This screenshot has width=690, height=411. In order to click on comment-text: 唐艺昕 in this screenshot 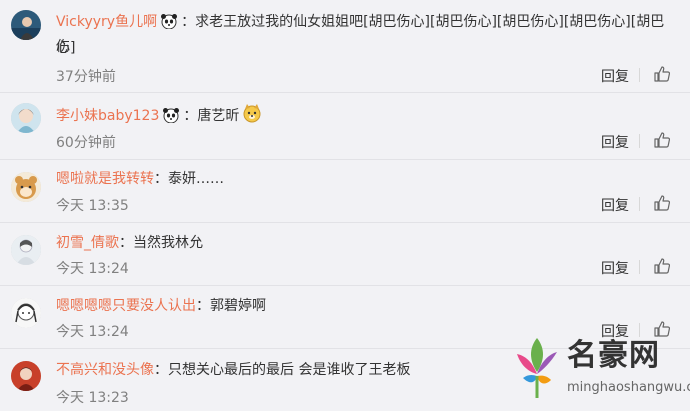, I will do `click(218, 116)`.